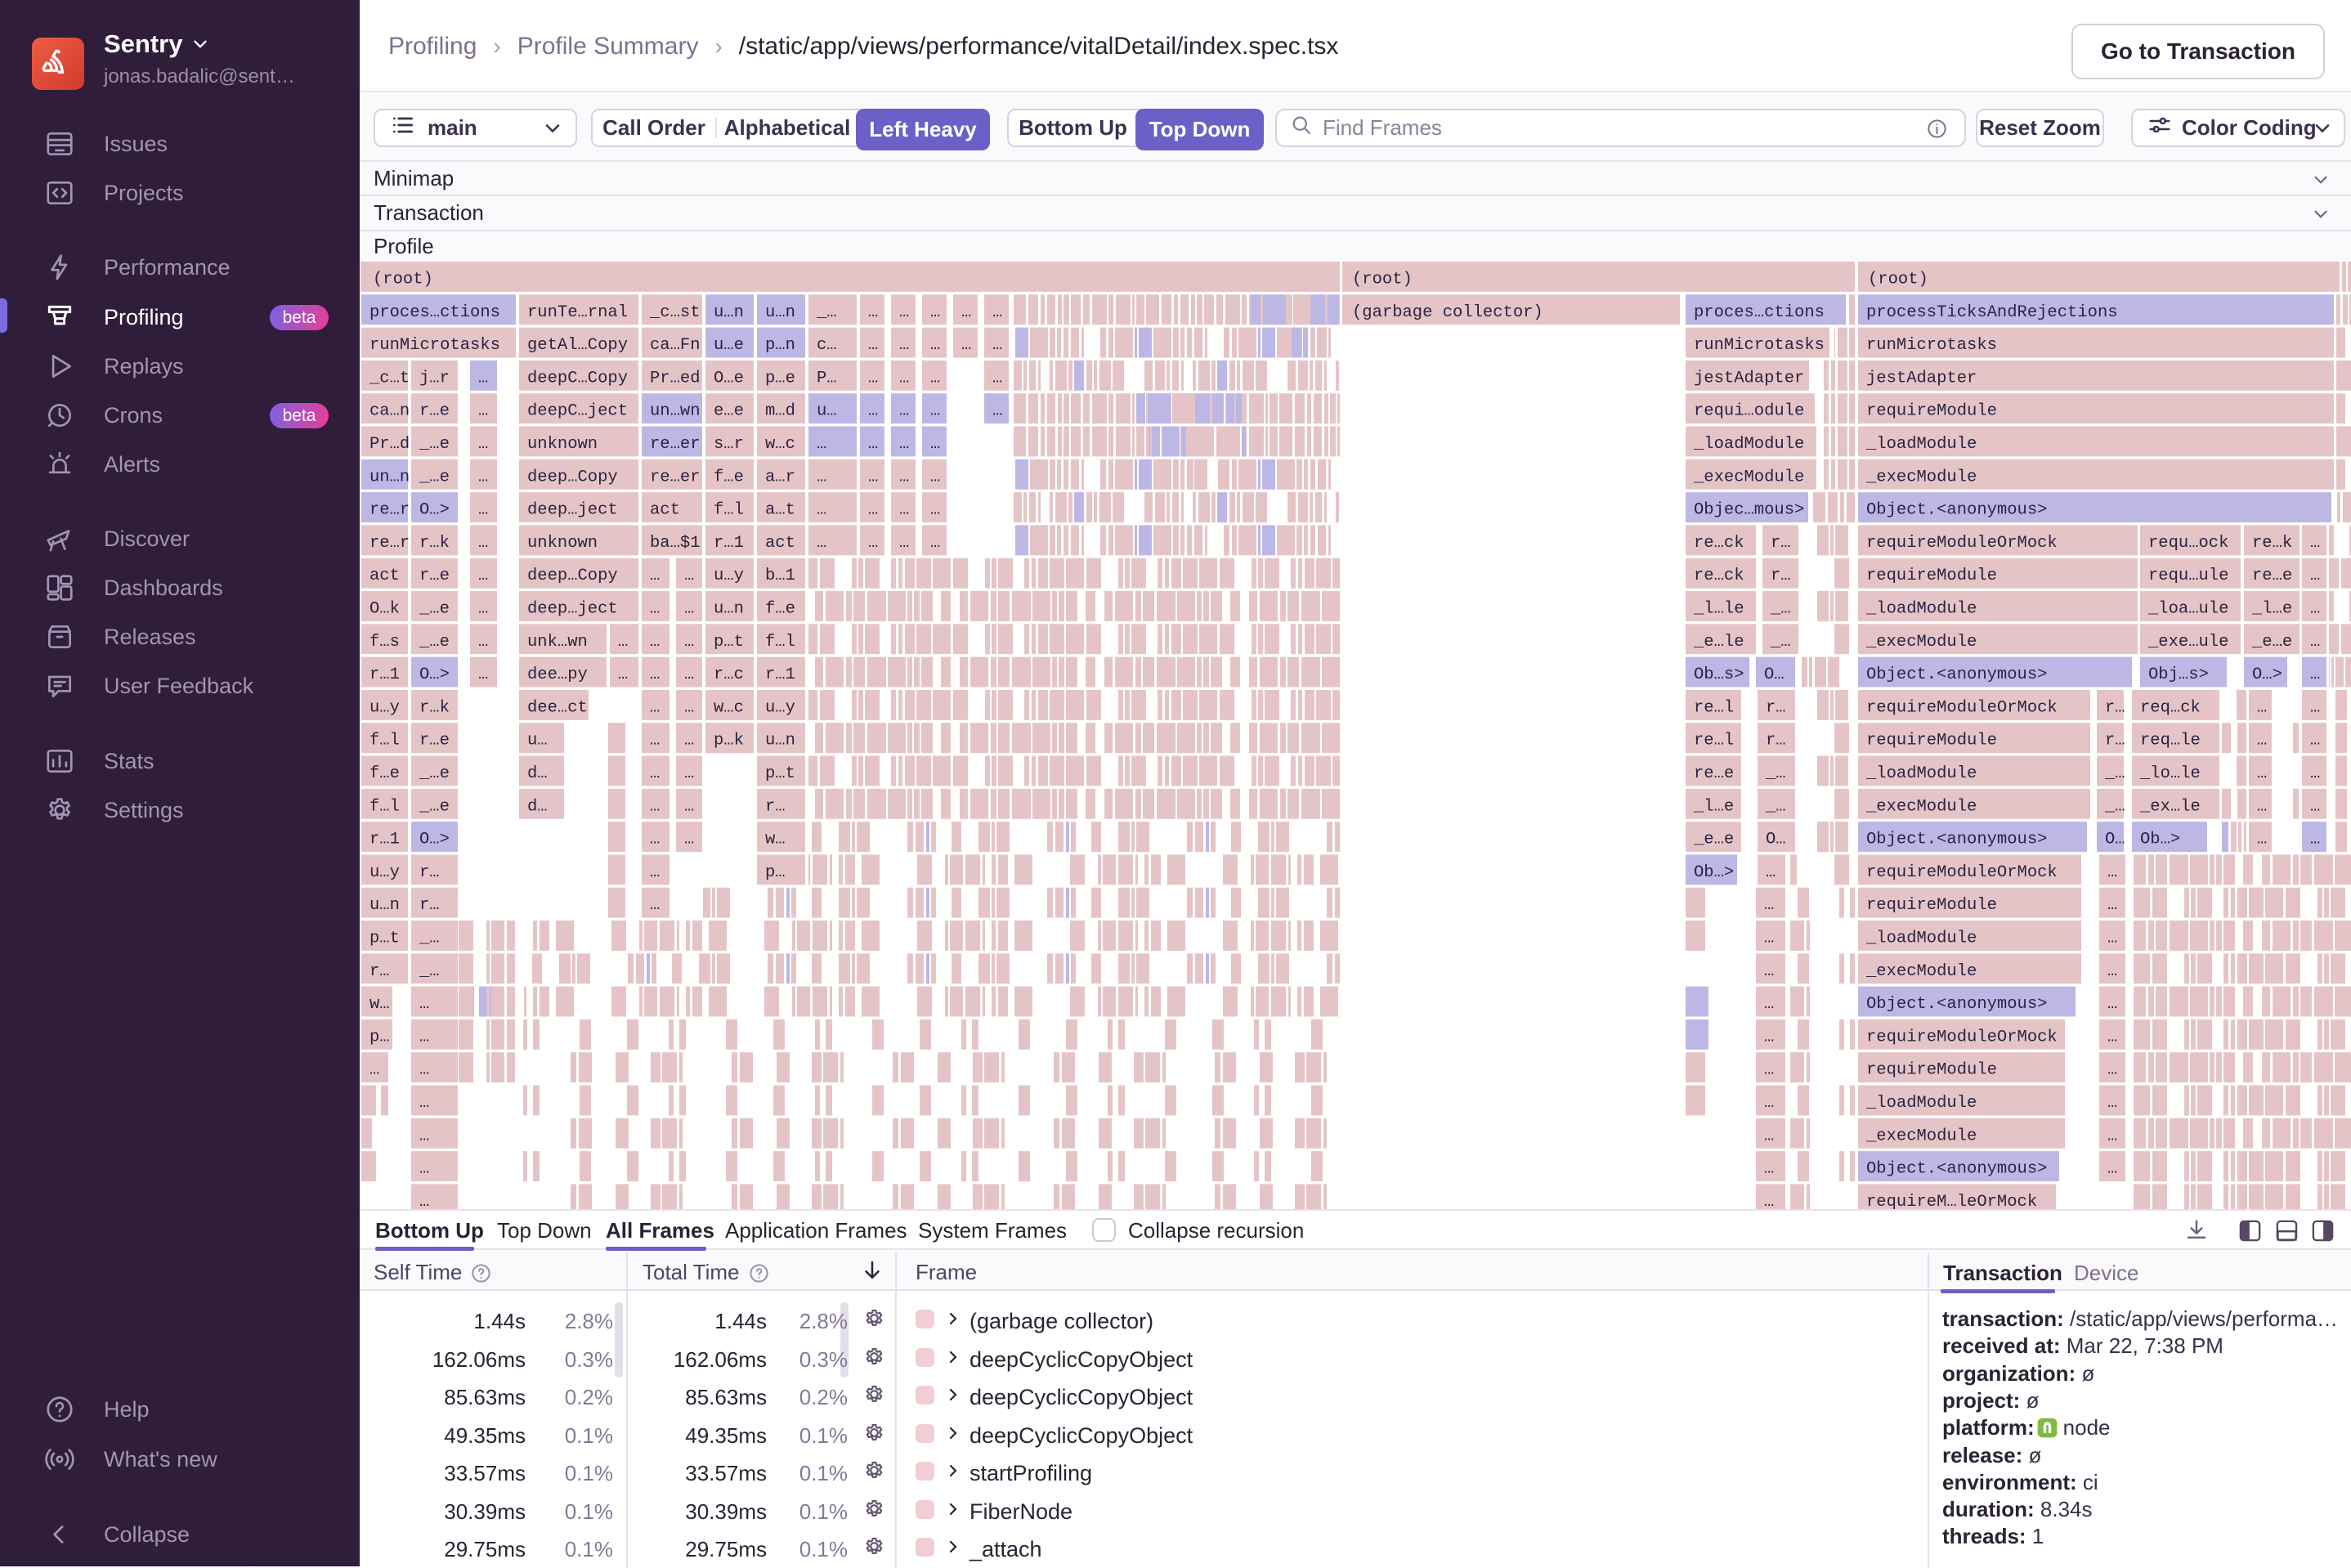  I want to click on svg-text: _l…e, so click(2271, 610).